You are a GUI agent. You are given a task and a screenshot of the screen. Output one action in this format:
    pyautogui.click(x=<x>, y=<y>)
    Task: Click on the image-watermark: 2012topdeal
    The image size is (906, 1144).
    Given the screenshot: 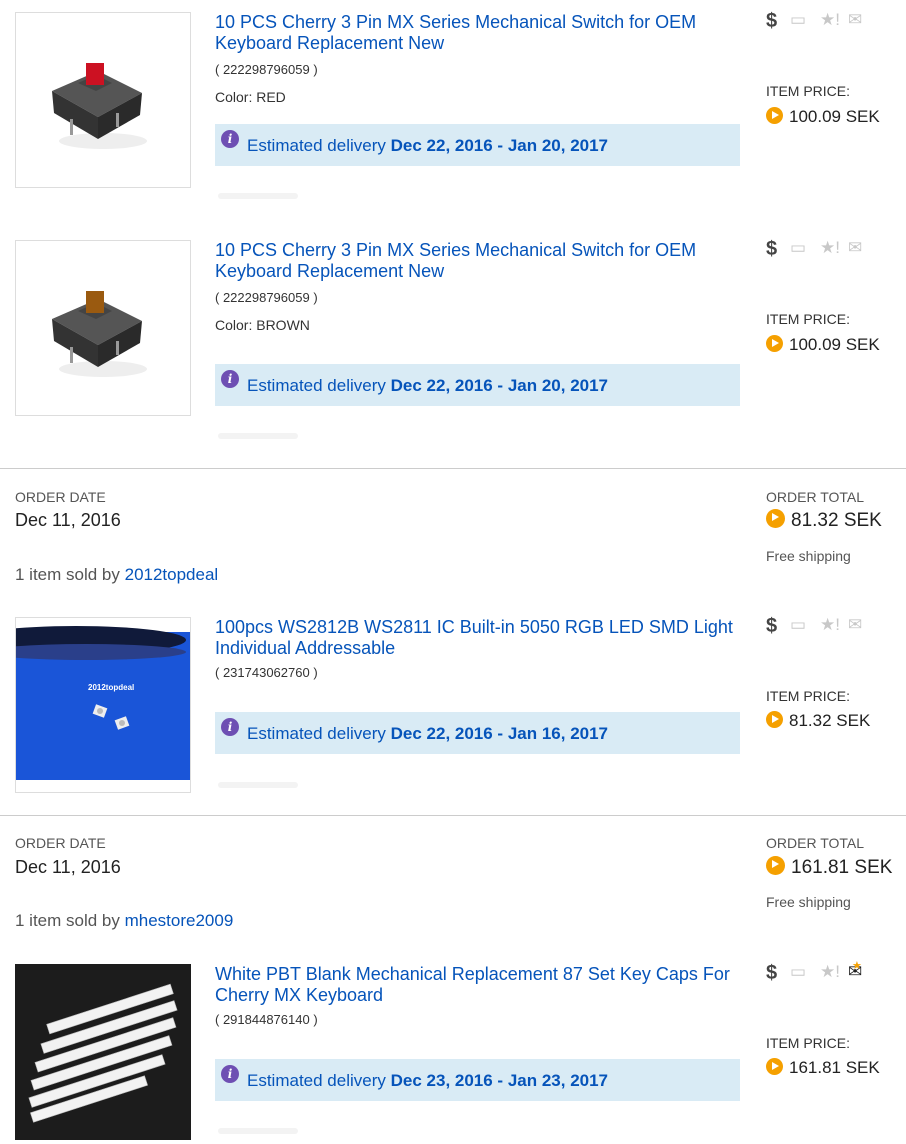 What is the action you would take?
    pyautogui.click(x=111, y=687)
    